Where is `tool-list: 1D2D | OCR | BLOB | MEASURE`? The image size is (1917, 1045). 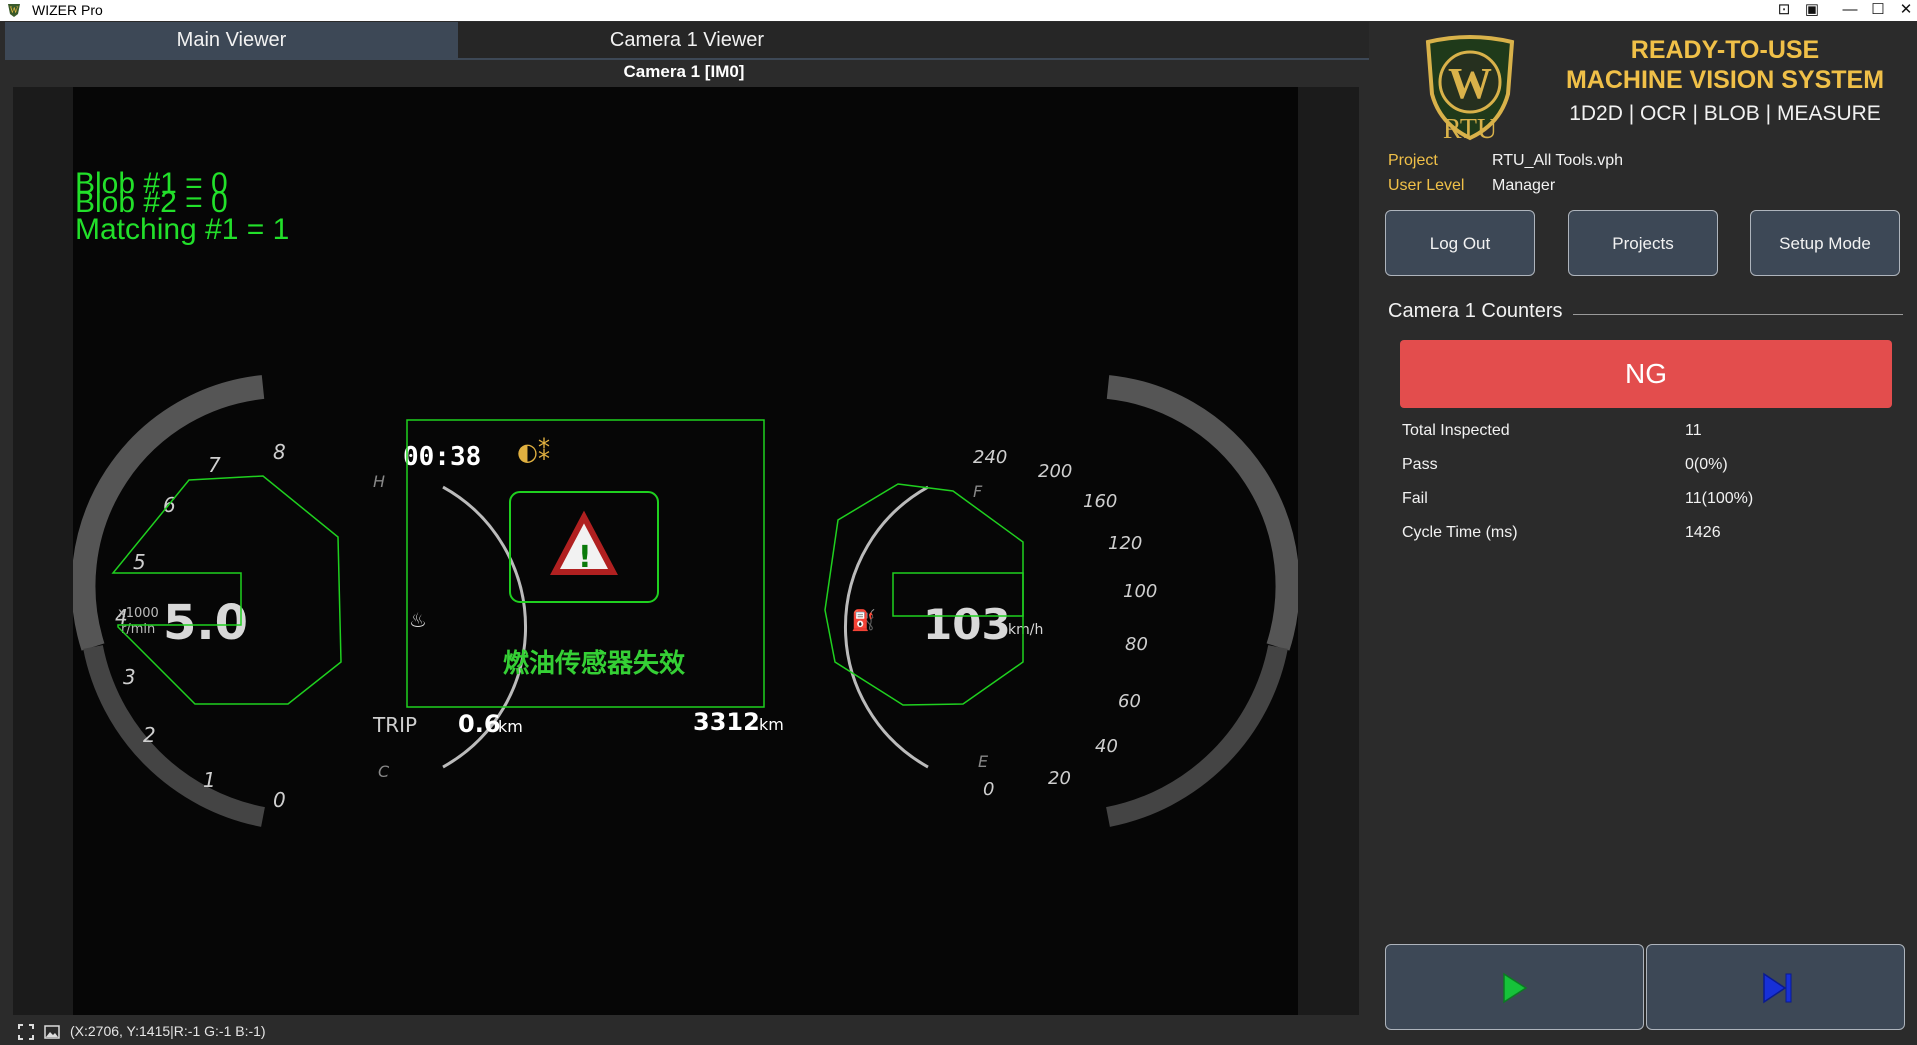
tool-list: 1D2D | OCR | BLOB | MEASURE is located at coordinates (1725, 113).